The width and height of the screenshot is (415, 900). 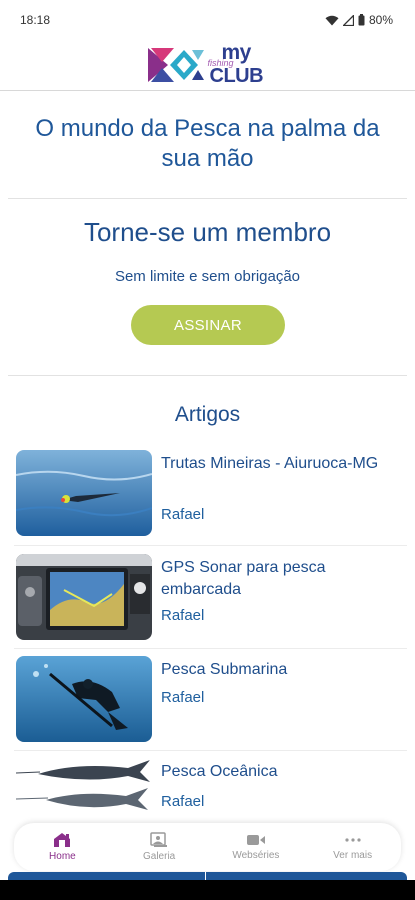 I want to click on header-divider, so click(x=207, y=90).